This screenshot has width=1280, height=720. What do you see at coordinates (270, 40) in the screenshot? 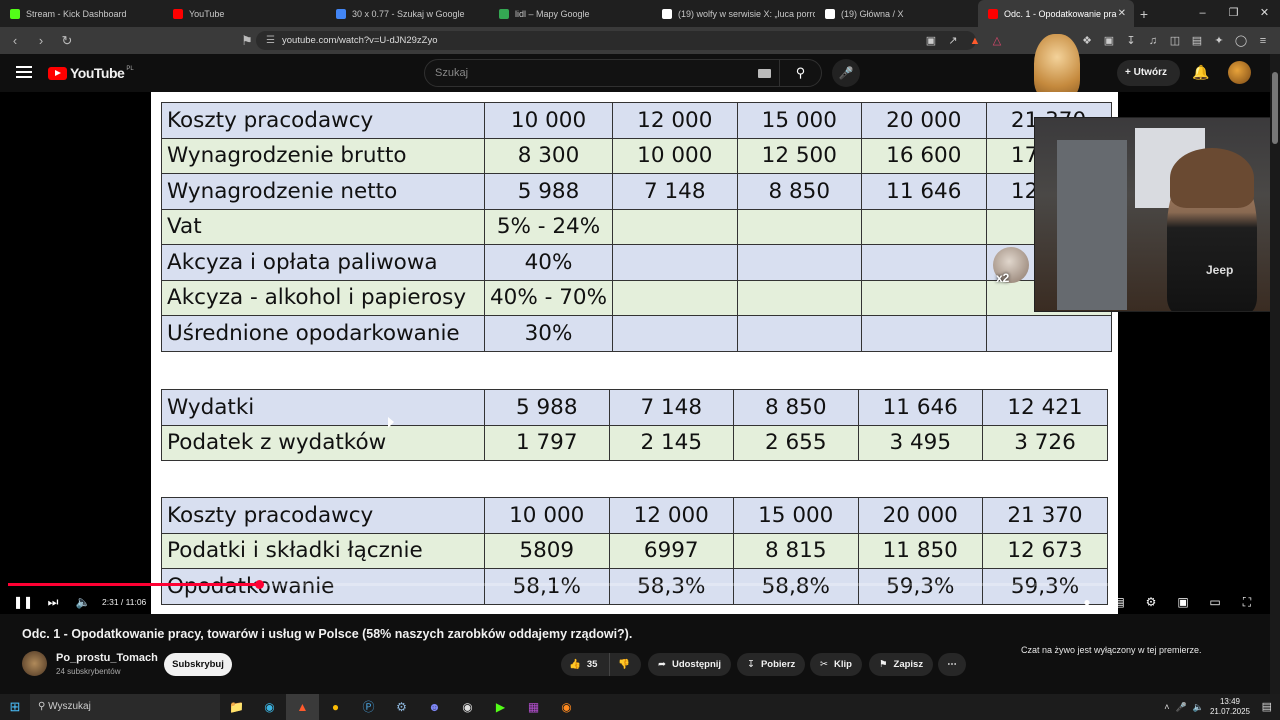
I see `site-info-icon: ☰` at bounding box center [270, 40].